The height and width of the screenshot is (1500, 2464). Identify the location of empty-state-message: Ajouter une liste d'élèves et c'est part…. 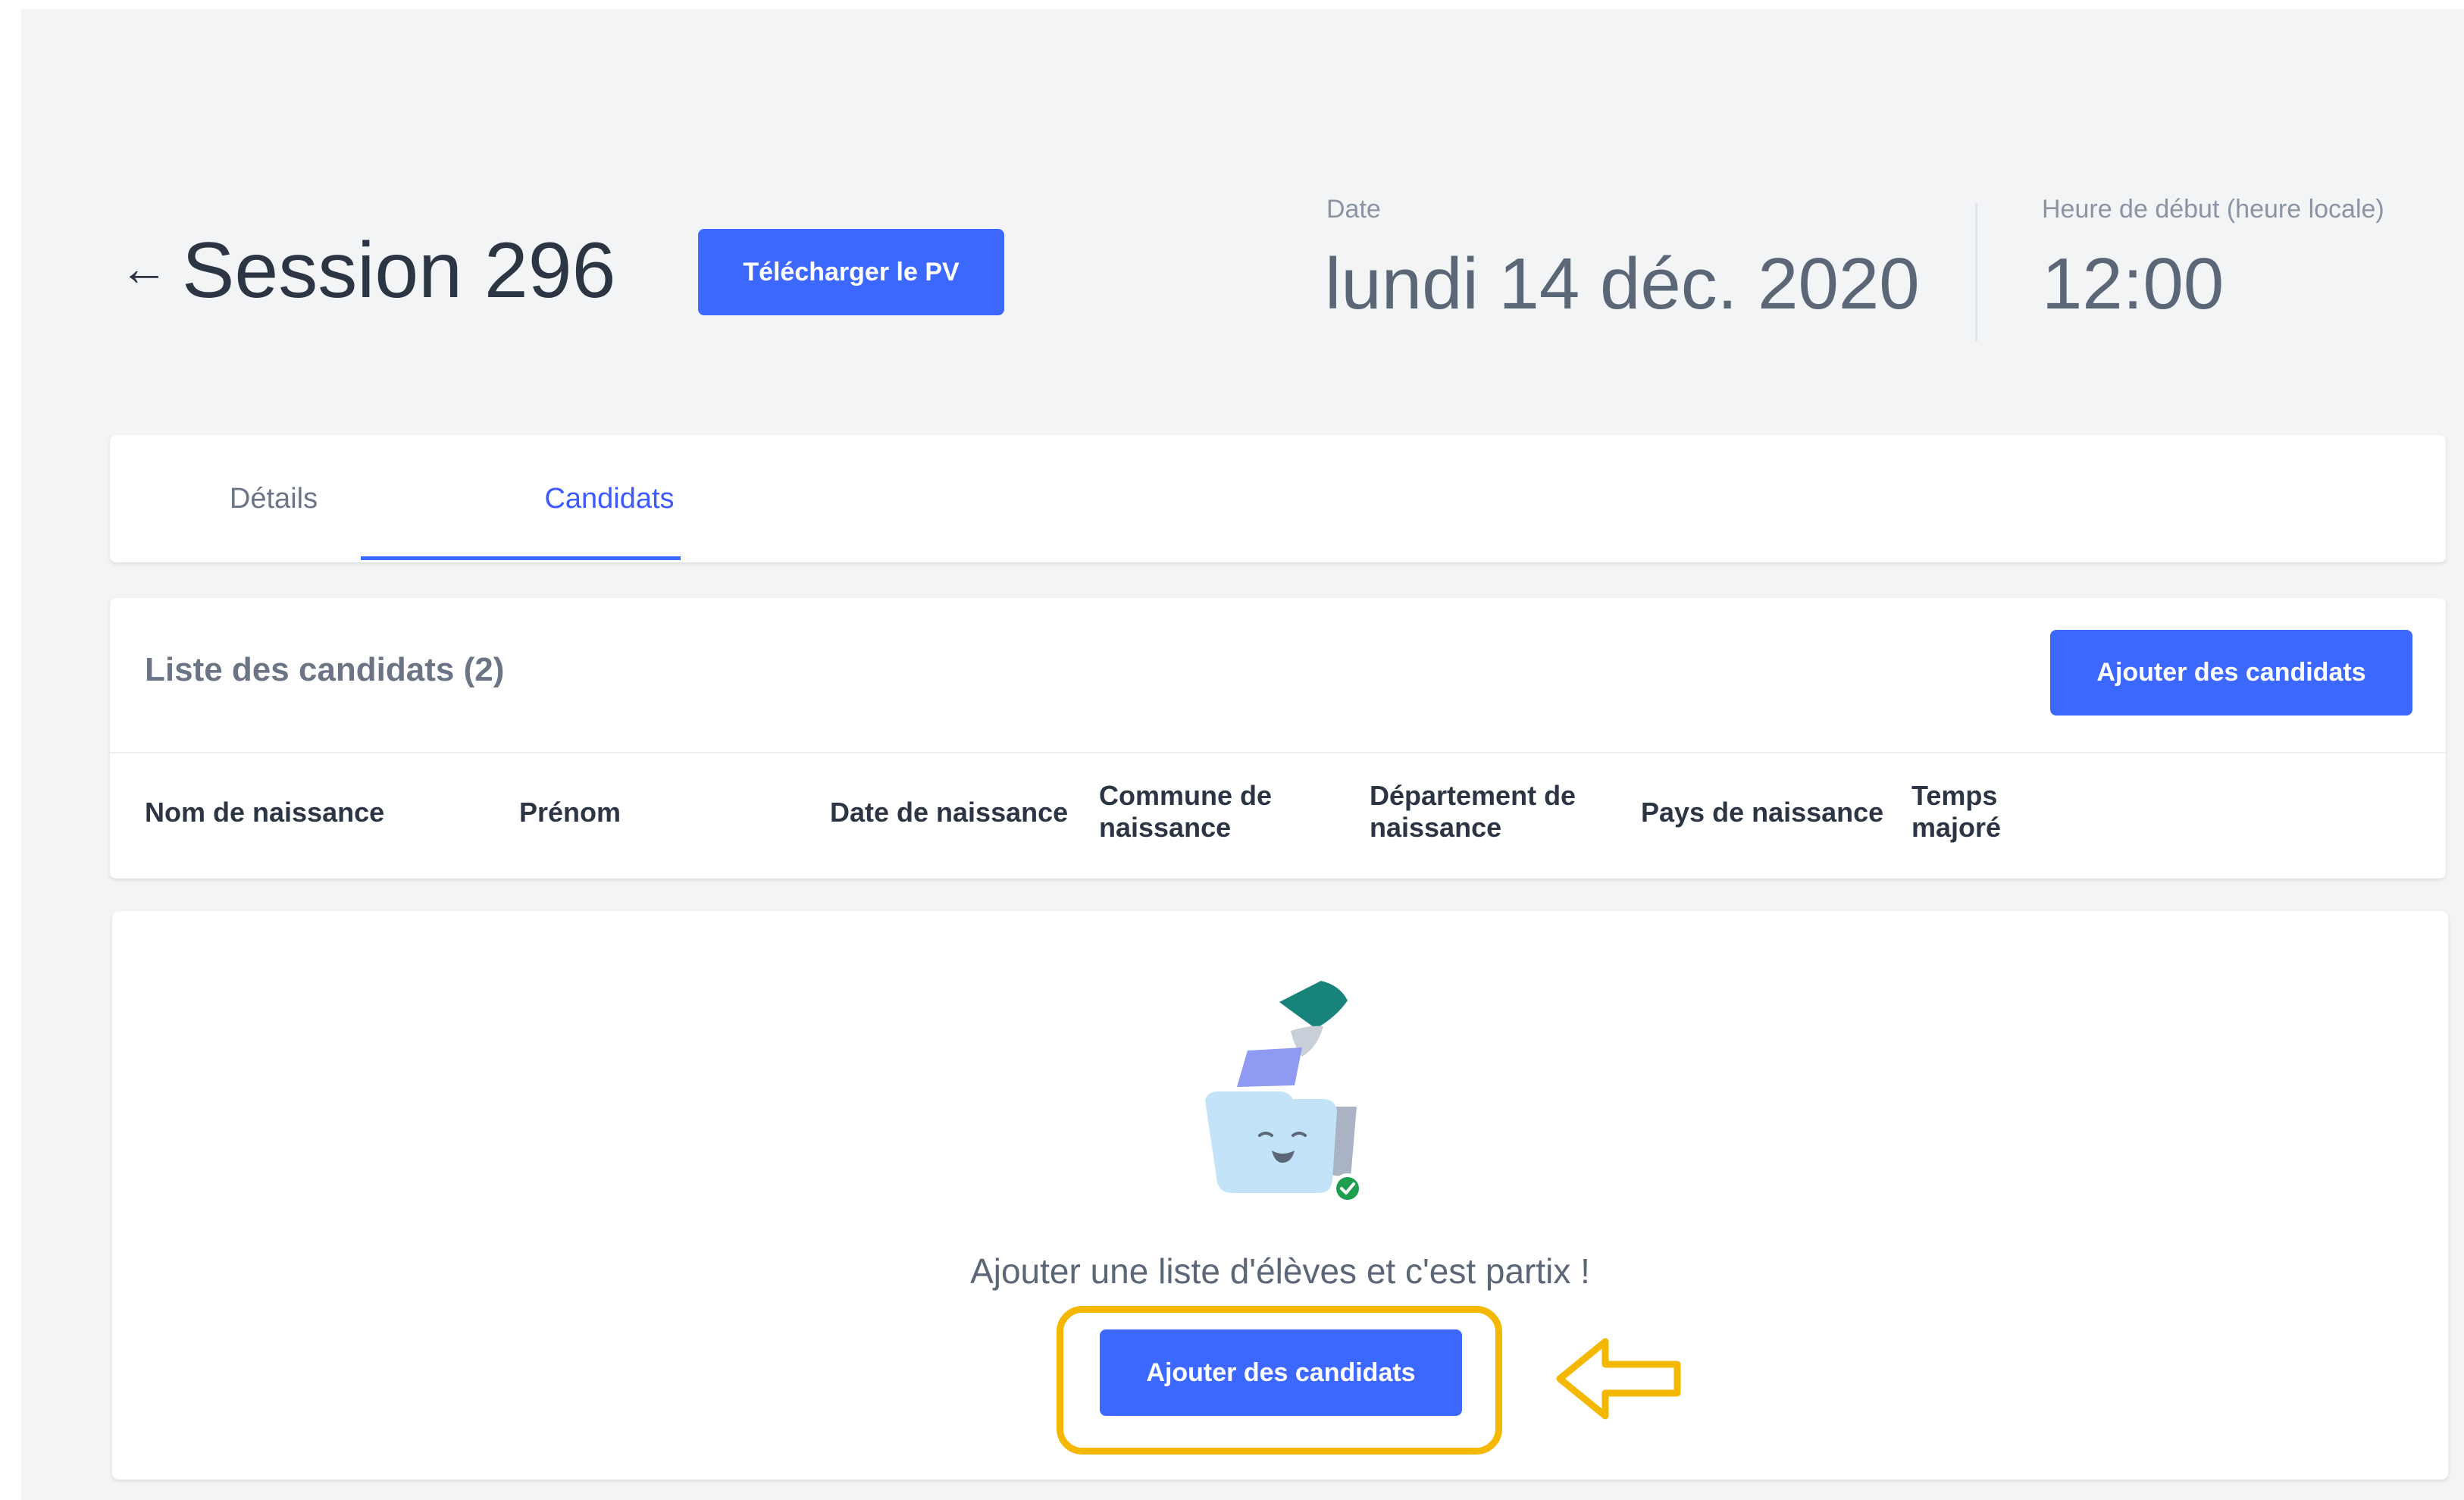
(1280, 1271).